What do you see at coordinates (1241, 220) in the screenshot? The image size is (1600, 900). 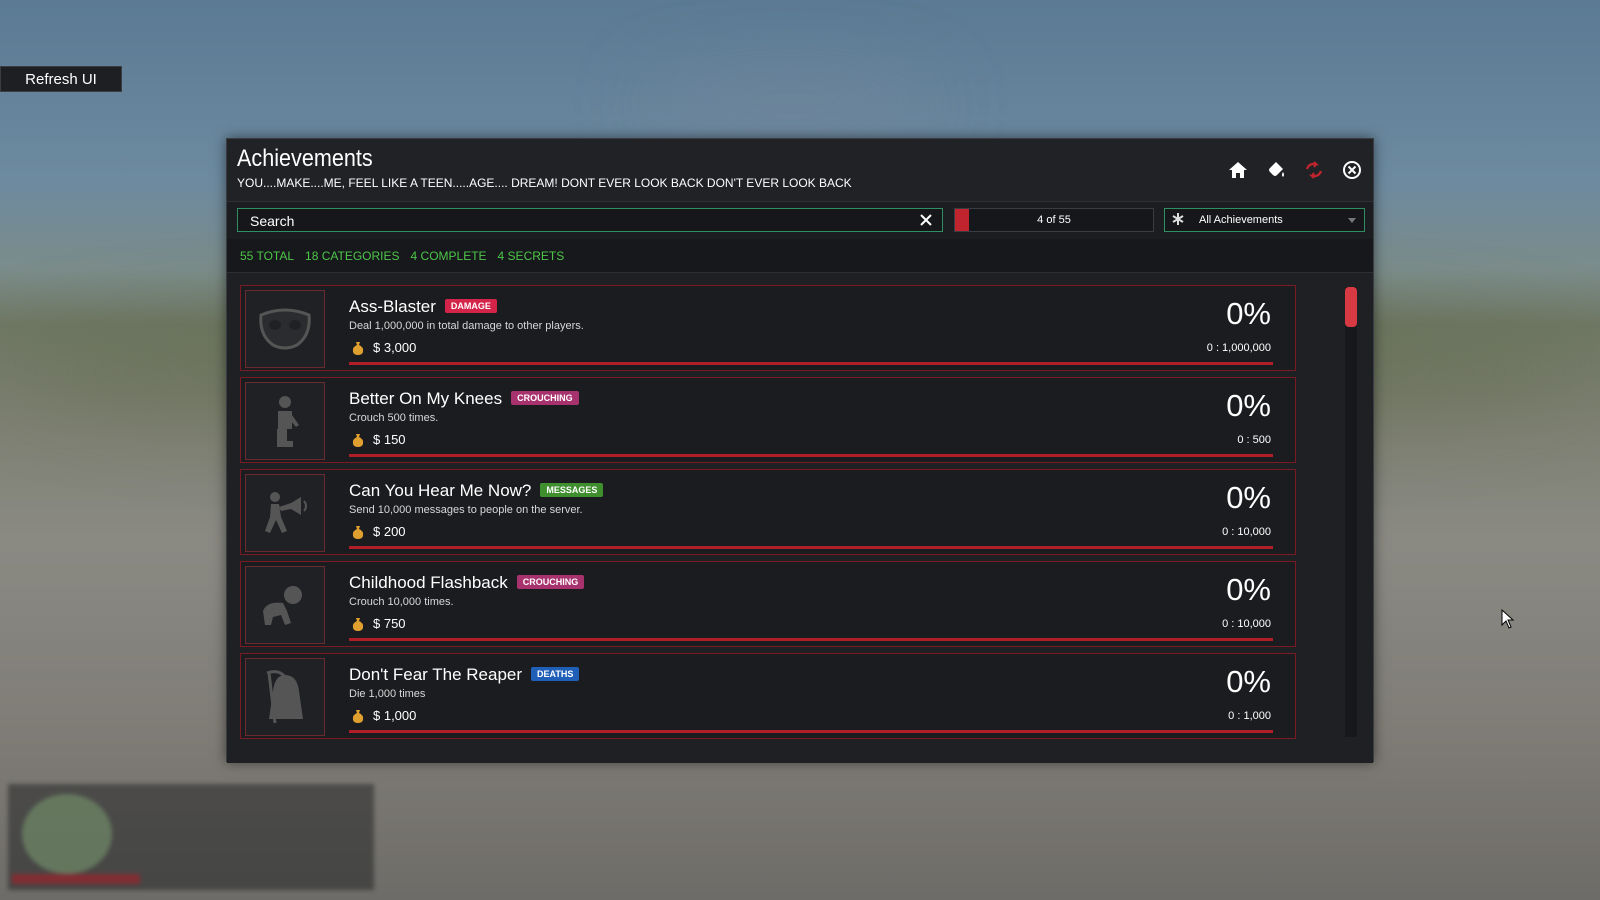 I see `filter-selected-value: All Achievements` at bounding box center [1241, 220].